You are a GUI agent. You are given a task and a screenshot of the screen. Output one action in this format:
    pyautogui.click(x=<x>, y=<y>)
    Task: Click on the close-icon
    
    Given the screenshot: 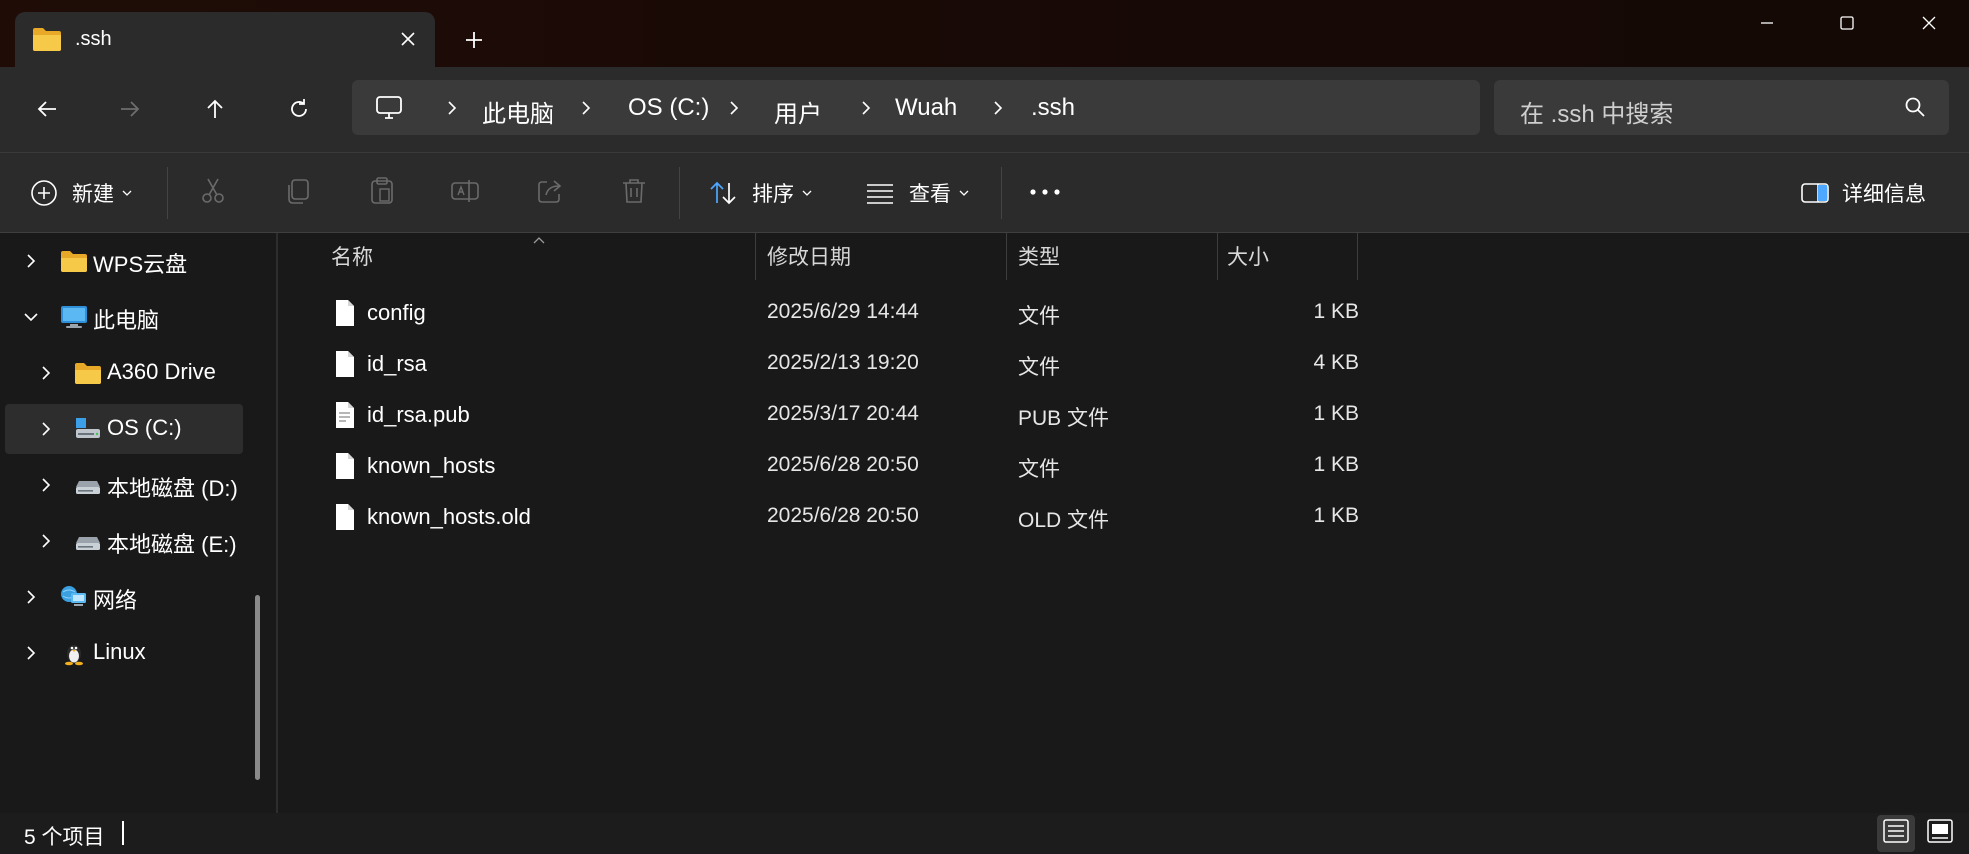 What is the action you would take?
    pyautogui.click(x=408, y=39)
    